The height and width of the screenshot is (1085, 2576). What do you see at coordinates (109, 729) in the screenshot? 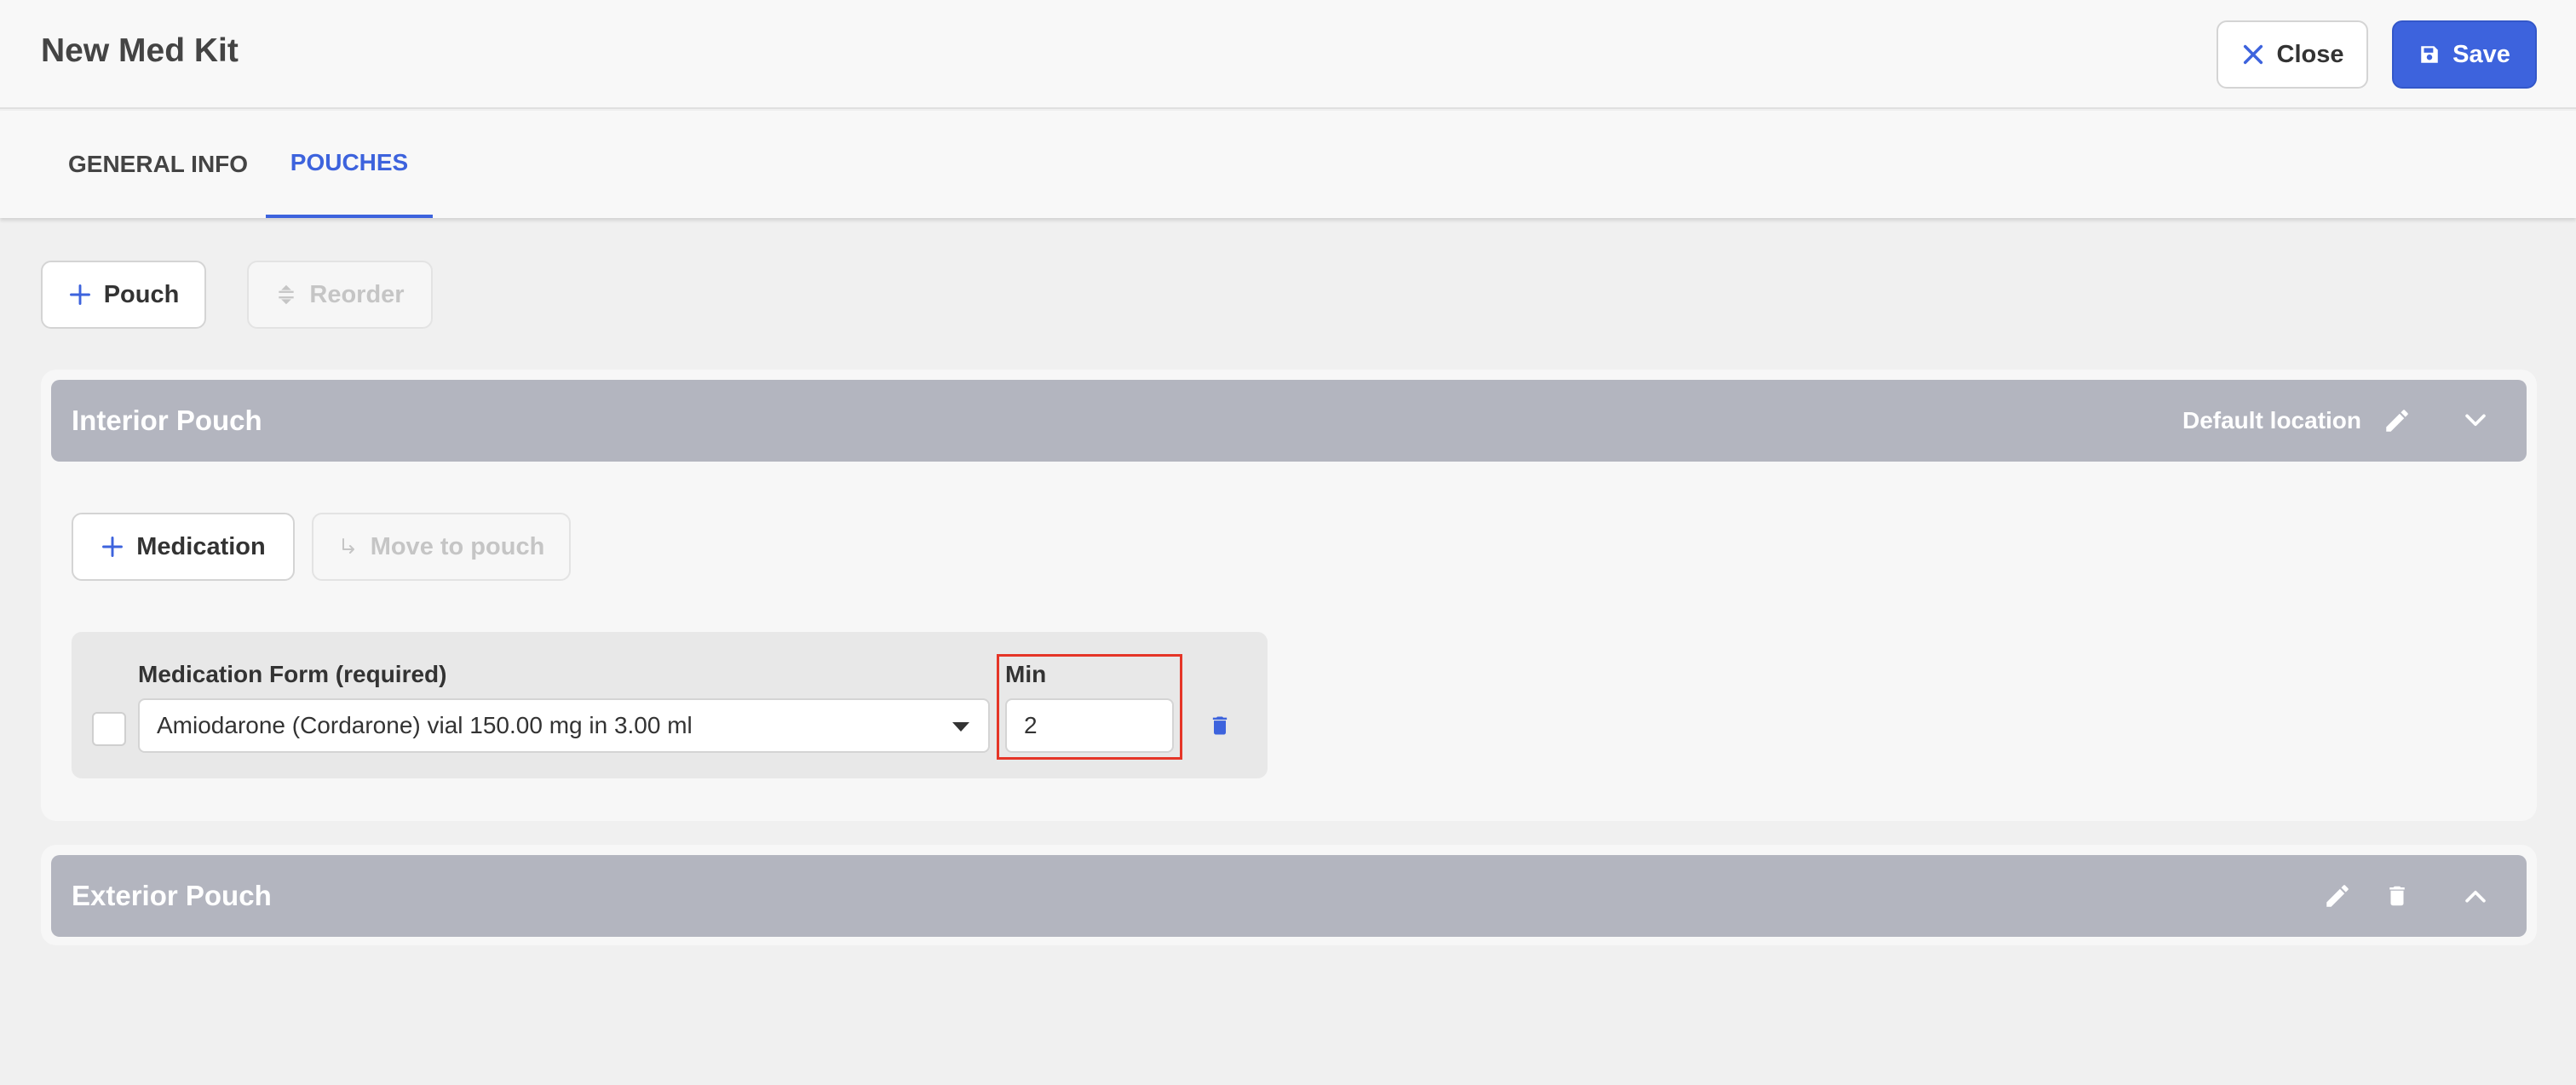
I see `medication-checkbox` at bounding box center [109, 729].